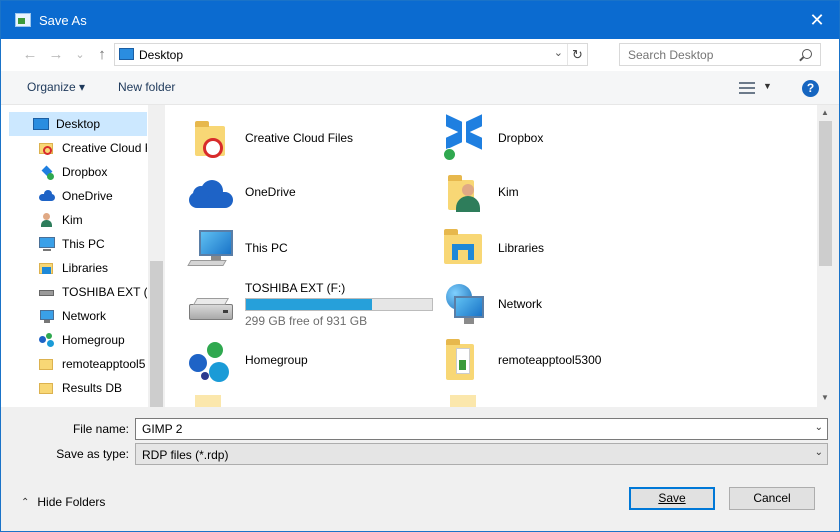 This screenshot has height=532, width=840. Describe the element at coordinates (104, 292) in the screenshot. I see `sidebar-item-label: TOSHIBA EXT (F:` at that location.